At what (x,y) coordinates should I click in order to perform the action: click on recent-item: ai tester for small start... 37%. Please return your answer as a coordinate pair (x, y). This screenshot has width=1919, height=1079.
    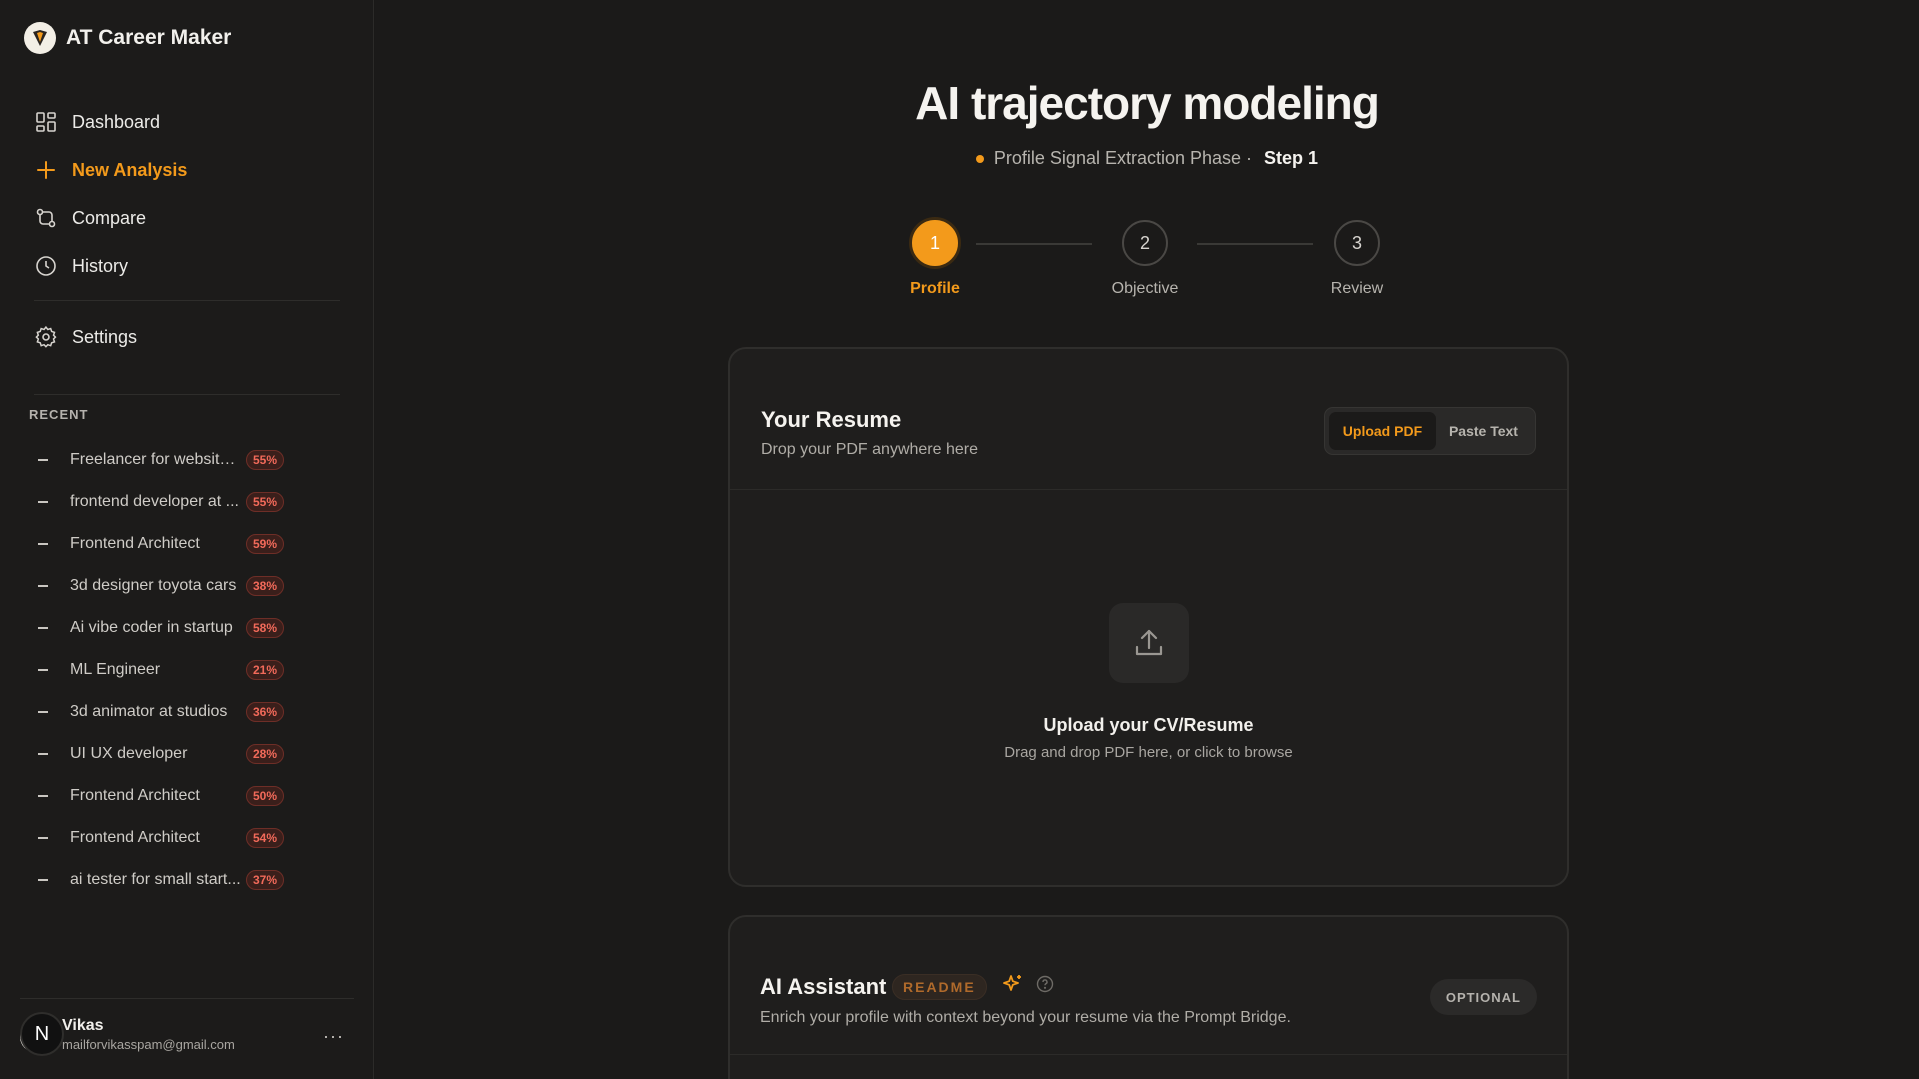
    Looking at the image, I should click on (188, 880).